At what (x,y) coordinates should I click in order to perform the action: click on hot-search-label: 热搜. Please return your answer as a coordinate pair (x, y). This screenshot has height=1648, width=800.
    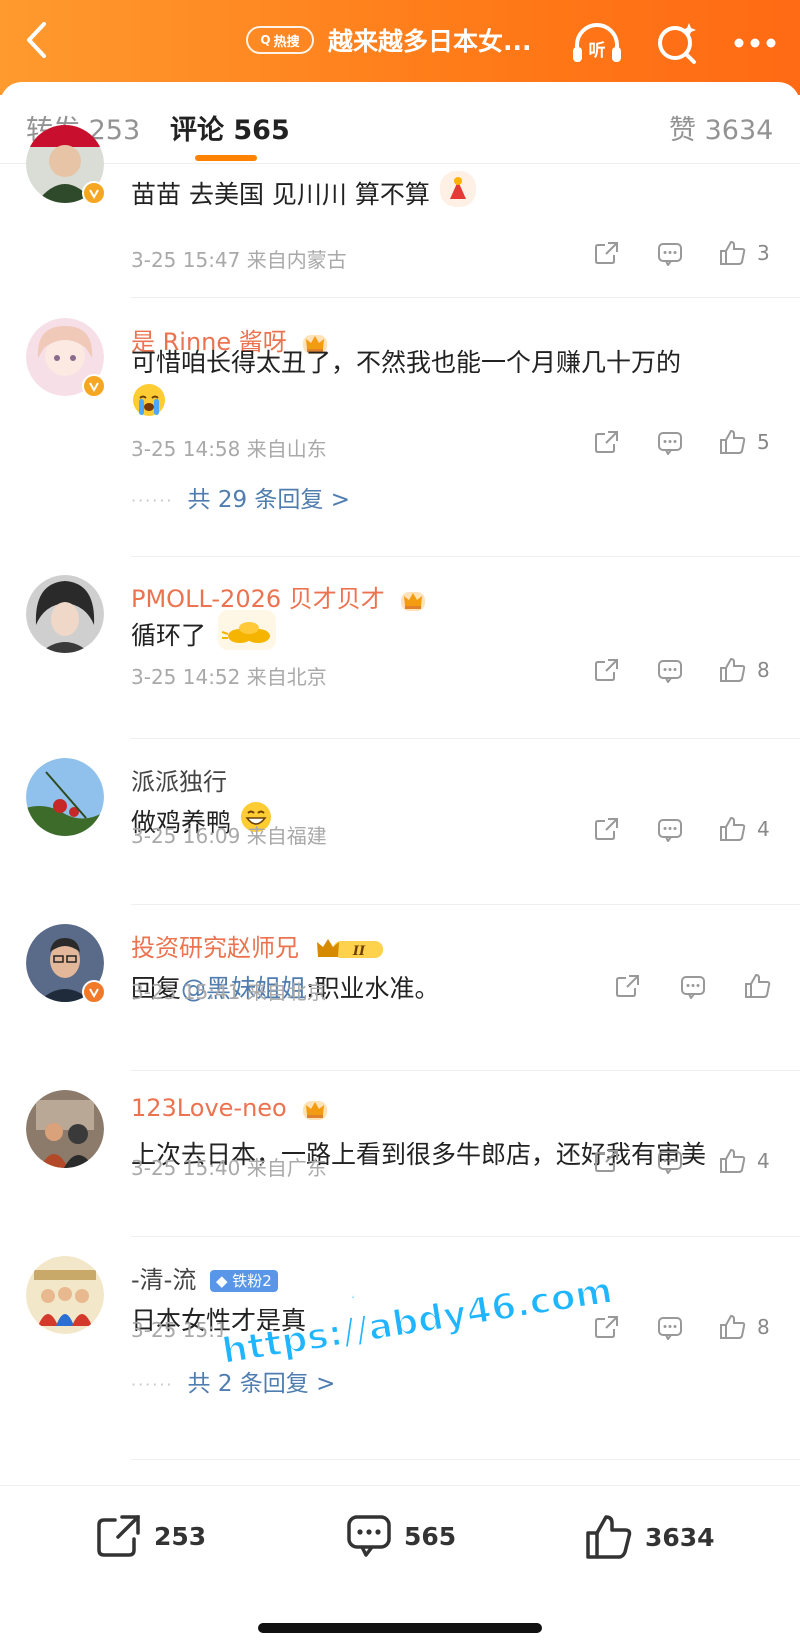
    Looking at the image, I should click on (286, 42).